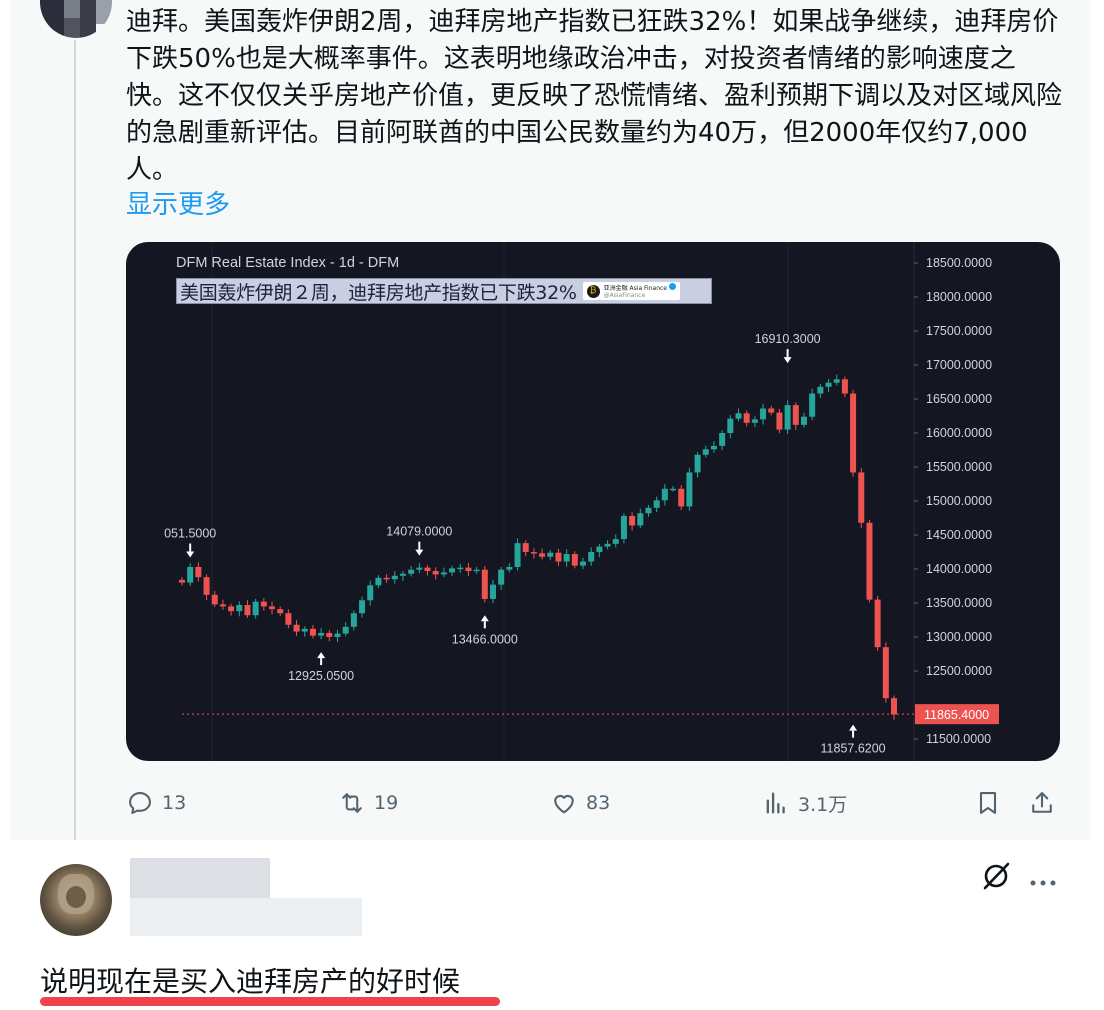 The height and width of the screenshot is (1010, 1104). I want to click on bookmark-button, so click(992, 803).